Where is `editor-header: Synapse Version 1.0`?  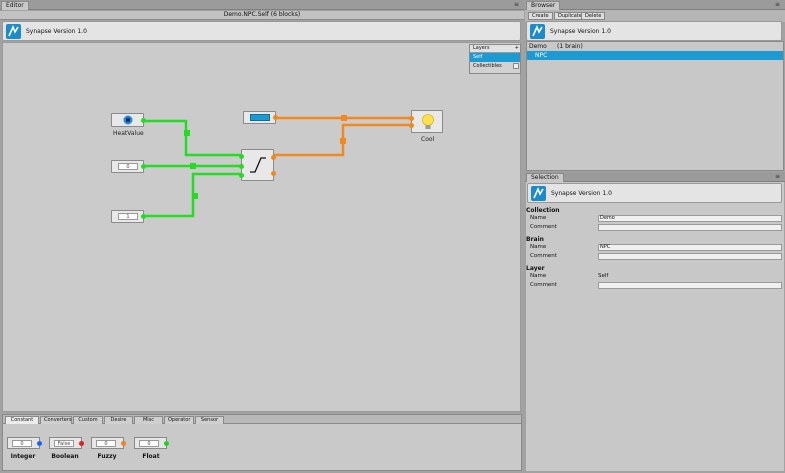
editor-header: Synapse Version 1.0 is located at coordinates (261, 31).